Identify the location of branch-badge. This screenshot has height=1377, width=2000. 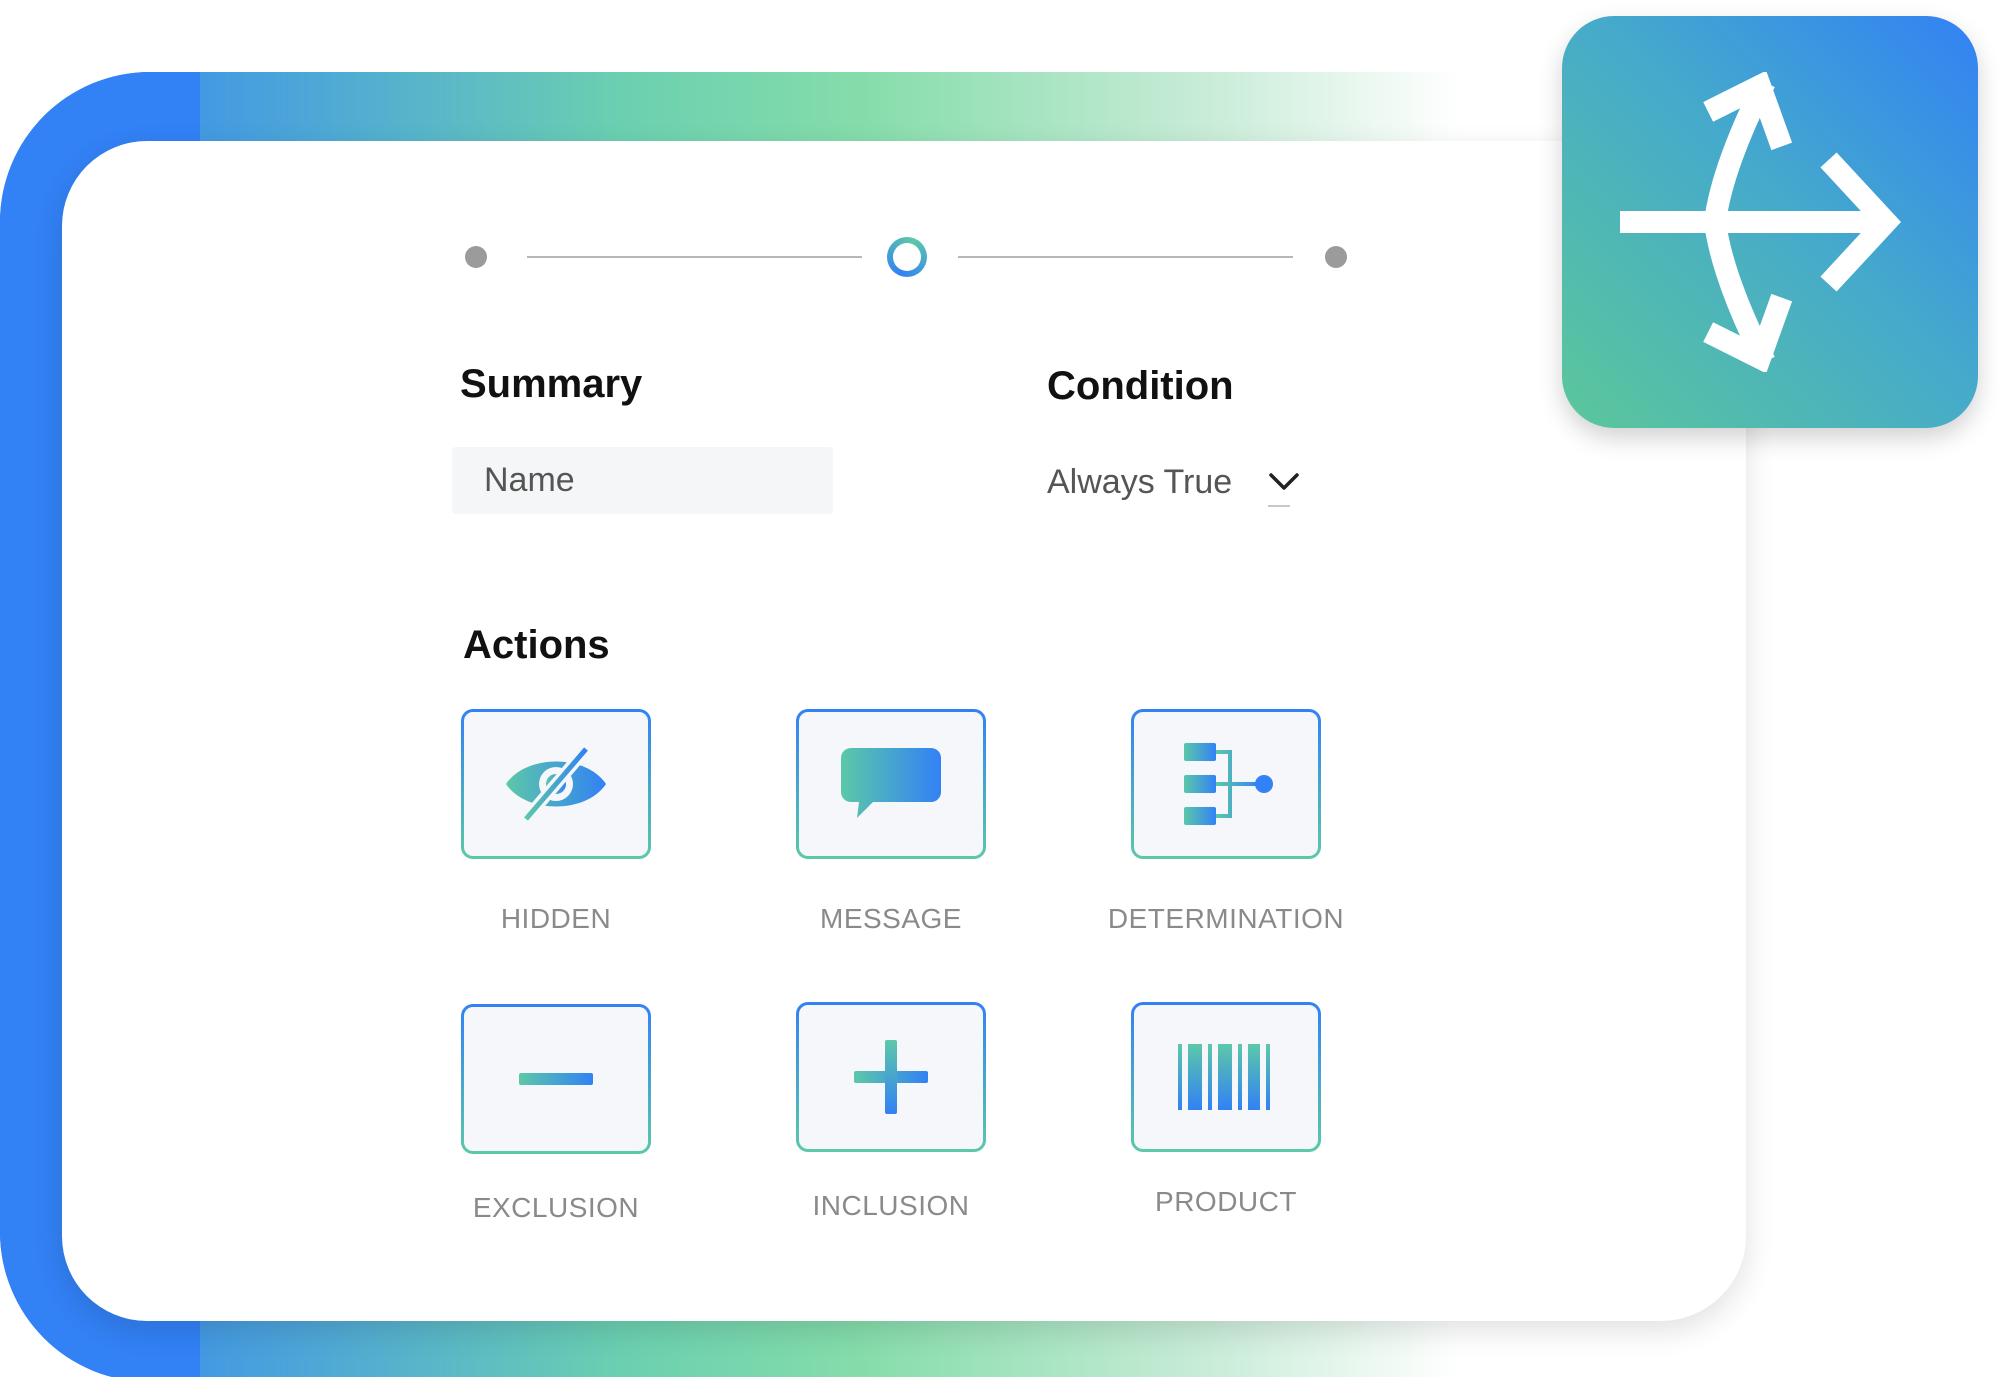
(1770, 222).